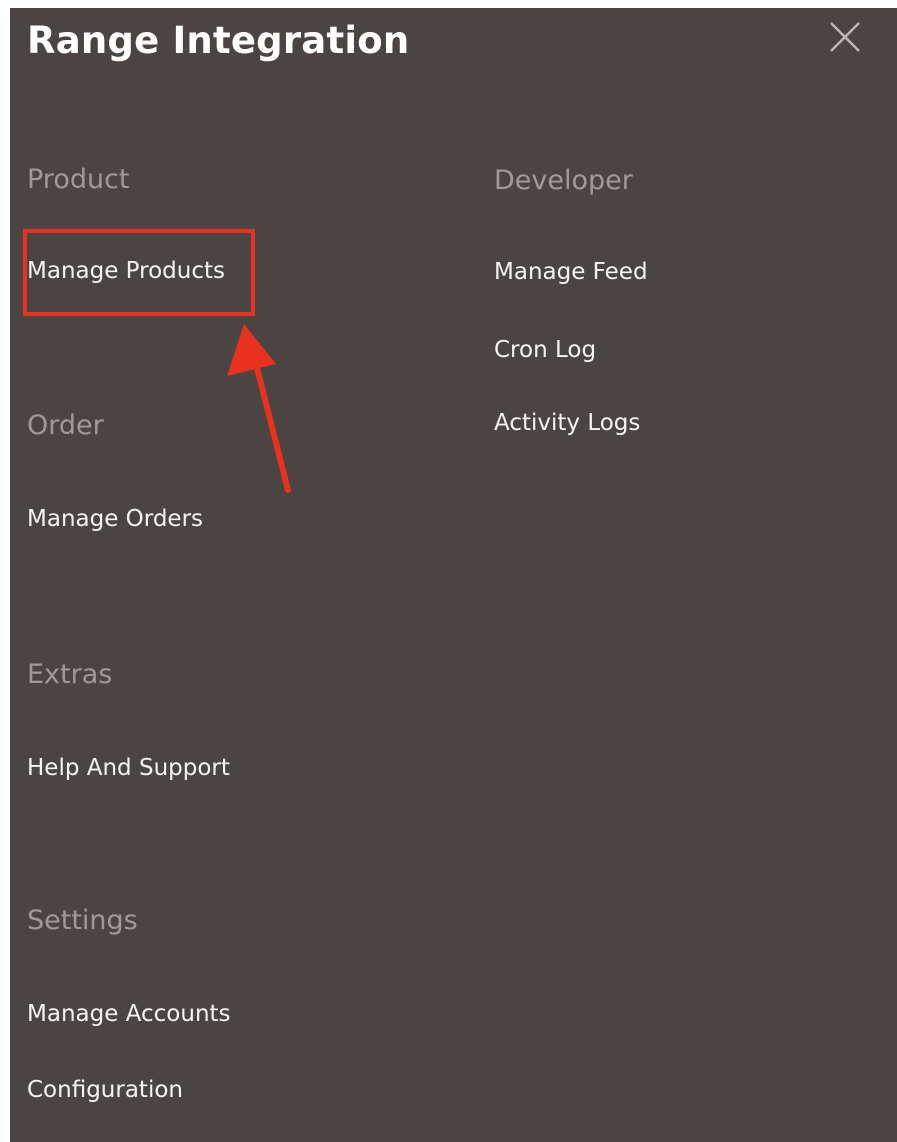 Image resolution: width=897 pixels, height=1142 pixels. Describe the element at coordinates (545, 350) in the screenshot. I see `menu-item-cron-log: Cron Log` at that location.